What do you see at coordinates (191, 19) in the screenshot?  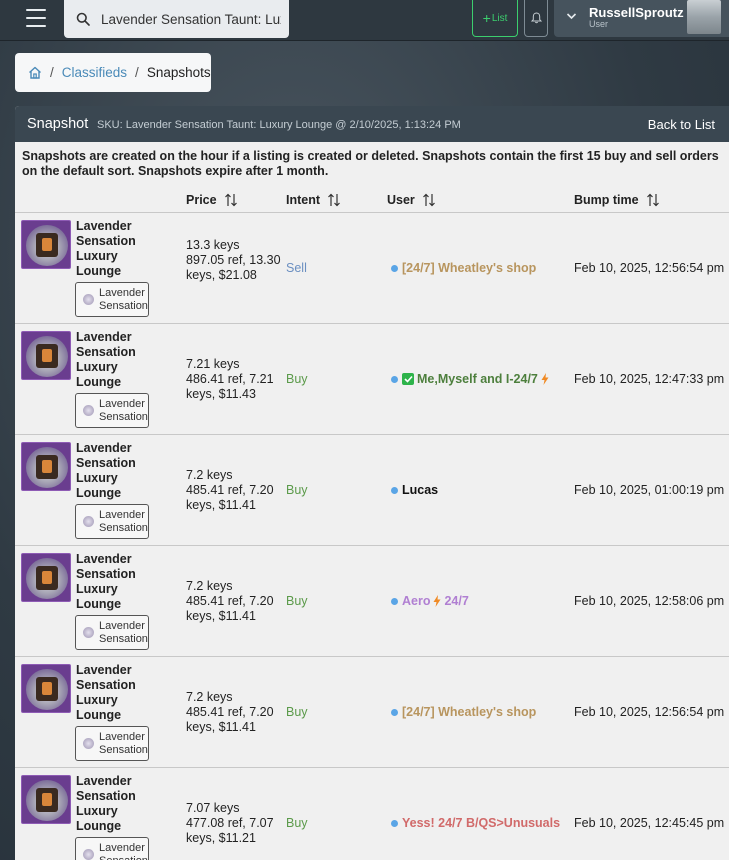 I see `search-input` at bounding box center [191, 19].